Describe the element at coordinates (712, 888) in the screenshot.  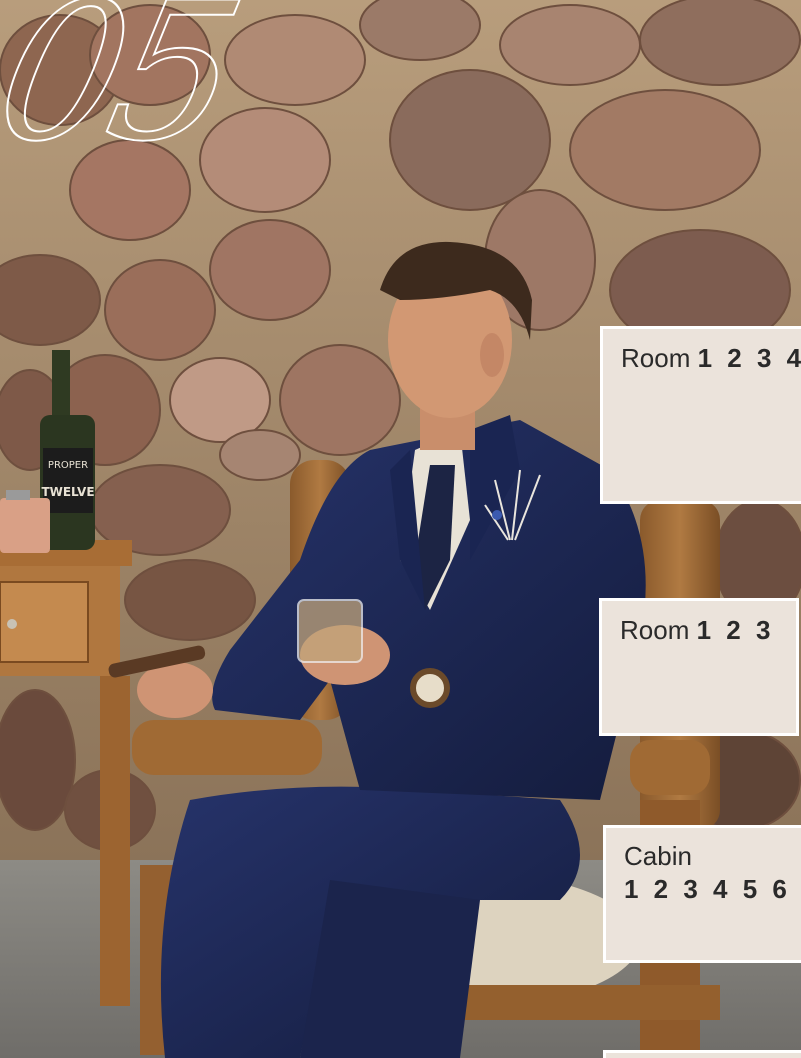
I see `cabin-card-digits: 1 2 3 4 5 6 7 8` at that location.